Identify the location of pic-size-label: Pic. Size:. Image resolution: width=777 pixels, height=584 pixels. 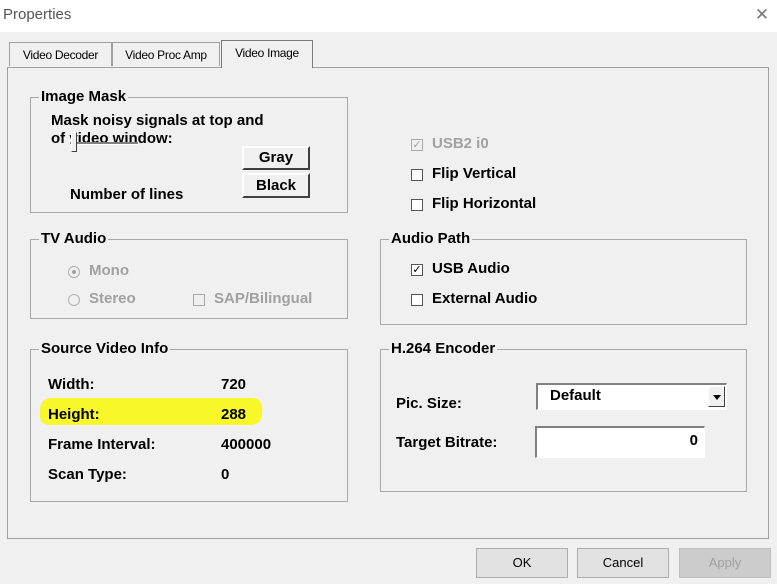
(429, 403).